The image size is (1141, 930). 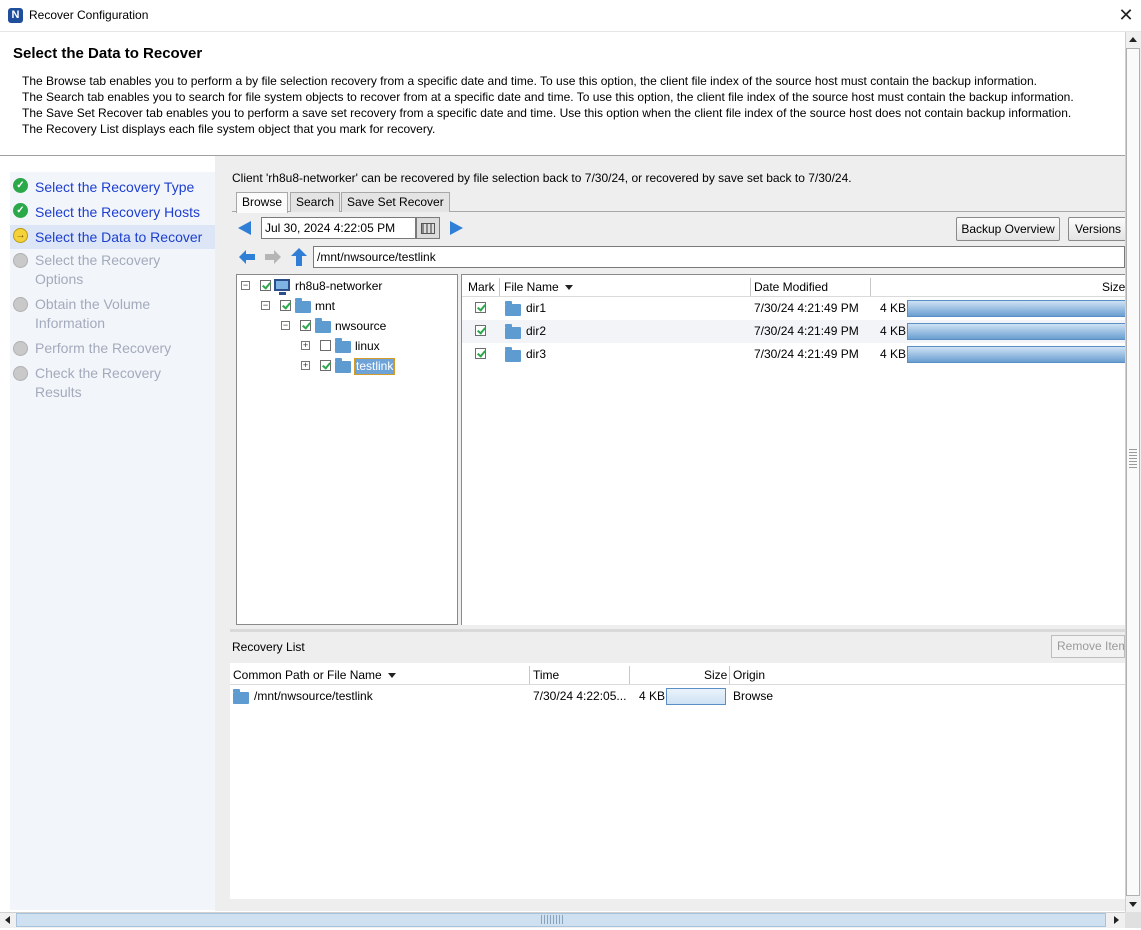 I want to click on scroll-down-icon, so click(x=1133, y=904).